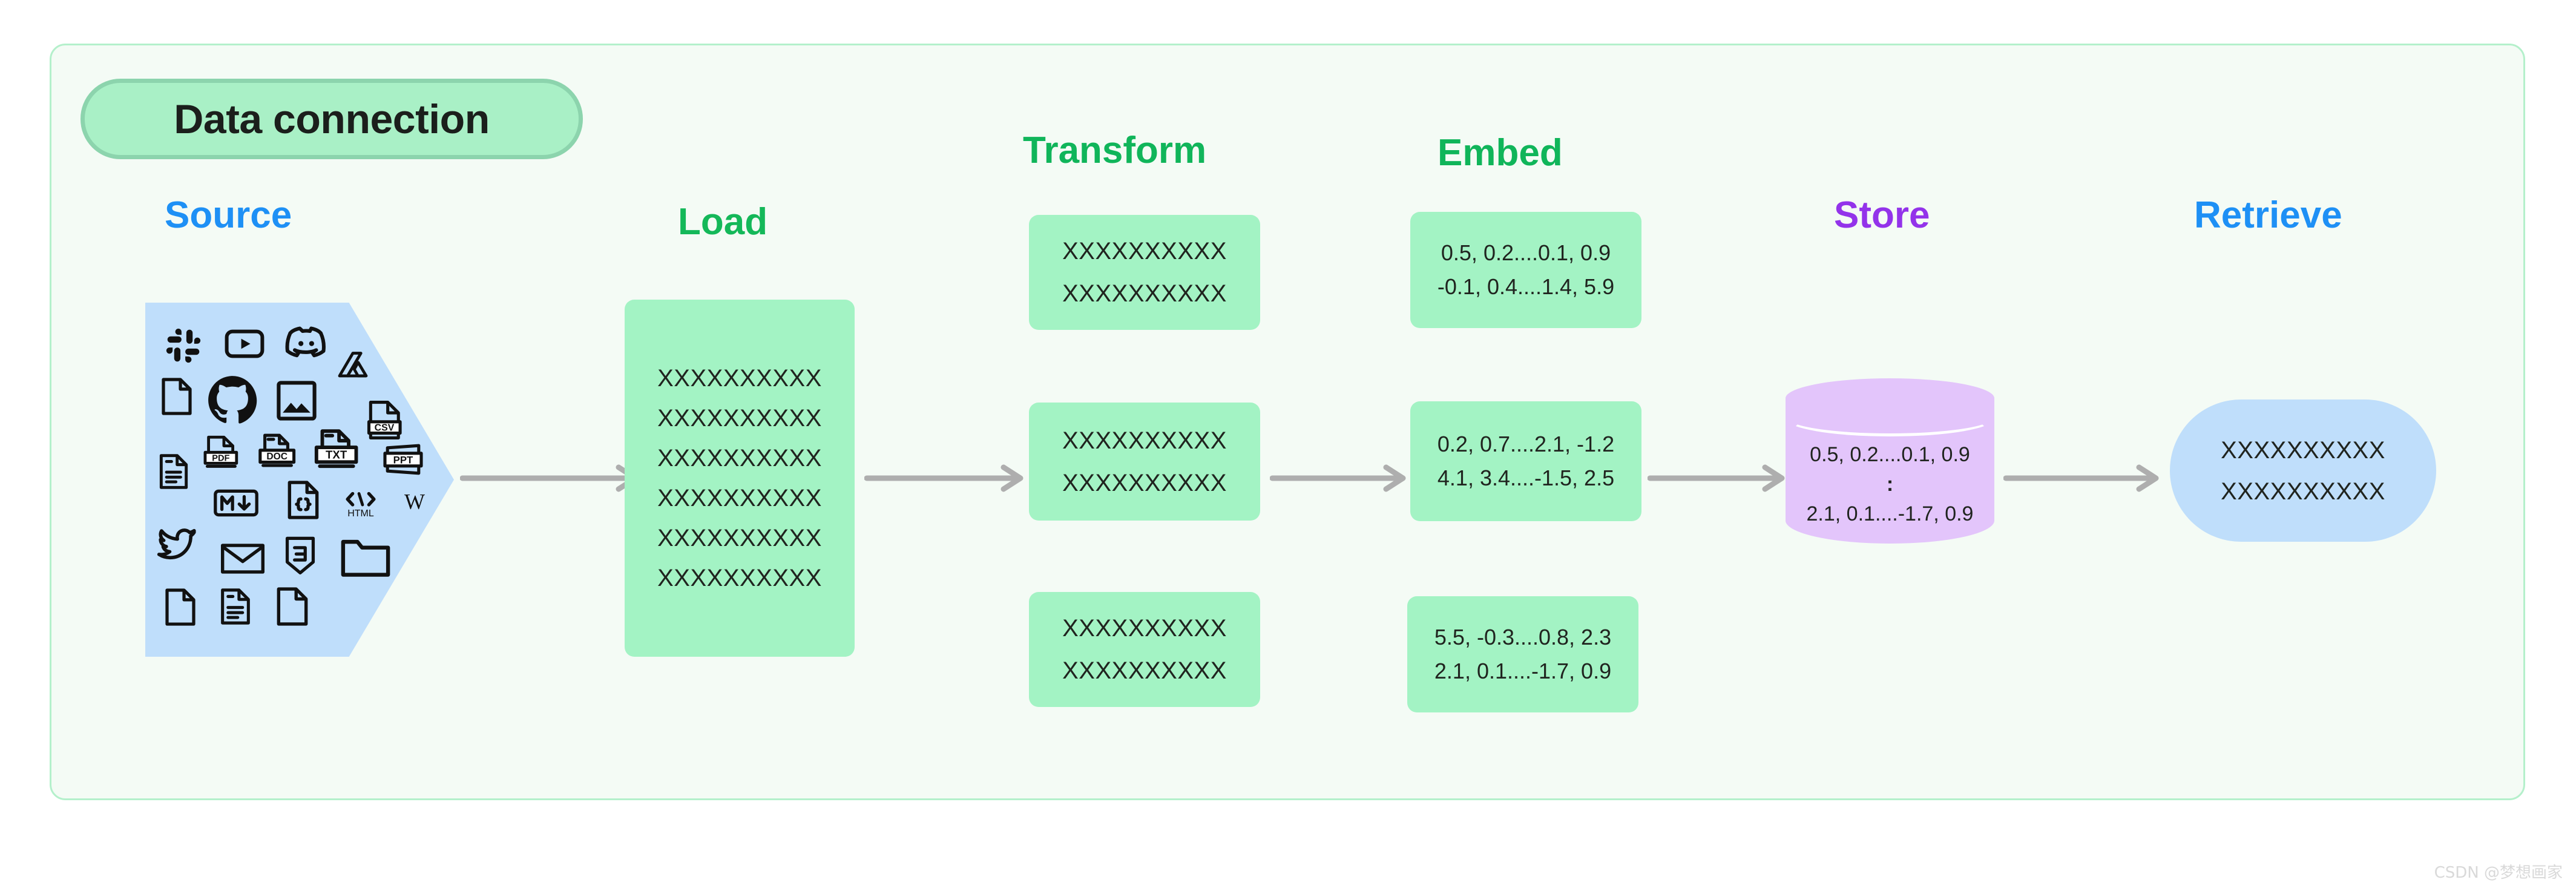 This screenshot has width=2576, height=891. Describe the element at coordinates (723, 222) in the screenshot. I see `heading-load: Load` at that location.